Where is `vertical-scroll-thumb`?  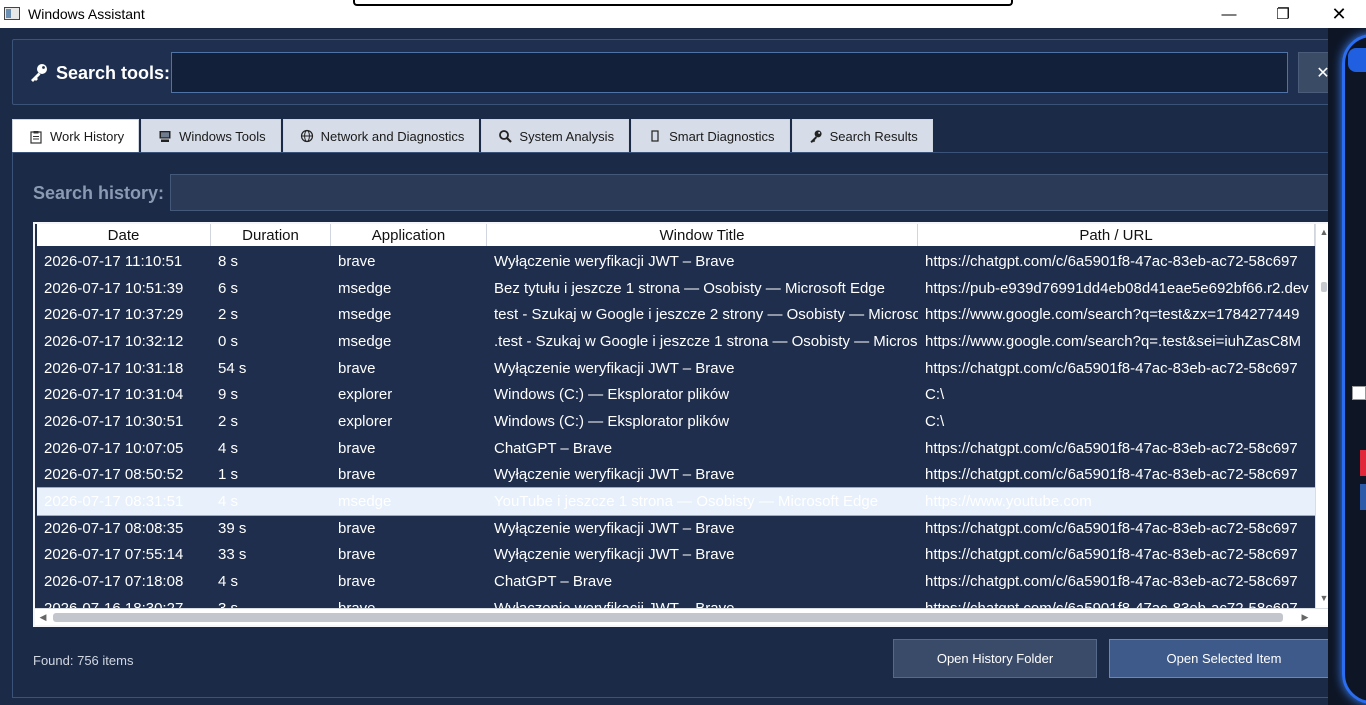 vertical-scroll-thumb is located at coordinates (1324, 287).